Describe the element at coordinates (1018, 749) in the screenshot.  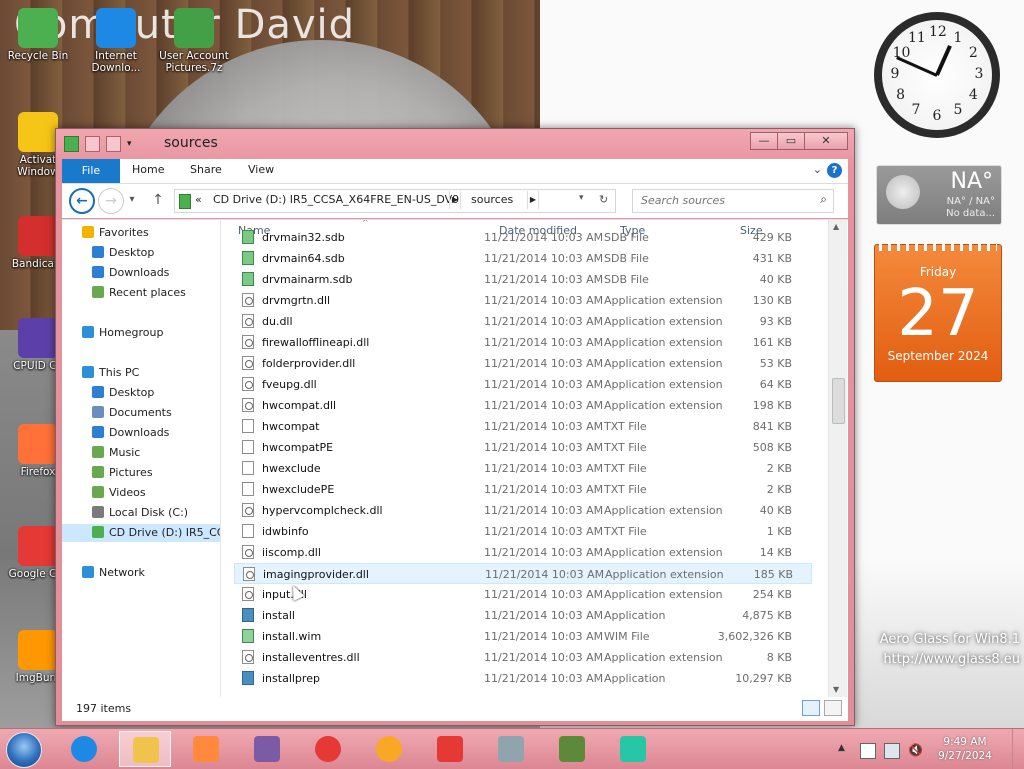
I see `show-desktop-button` at that location.